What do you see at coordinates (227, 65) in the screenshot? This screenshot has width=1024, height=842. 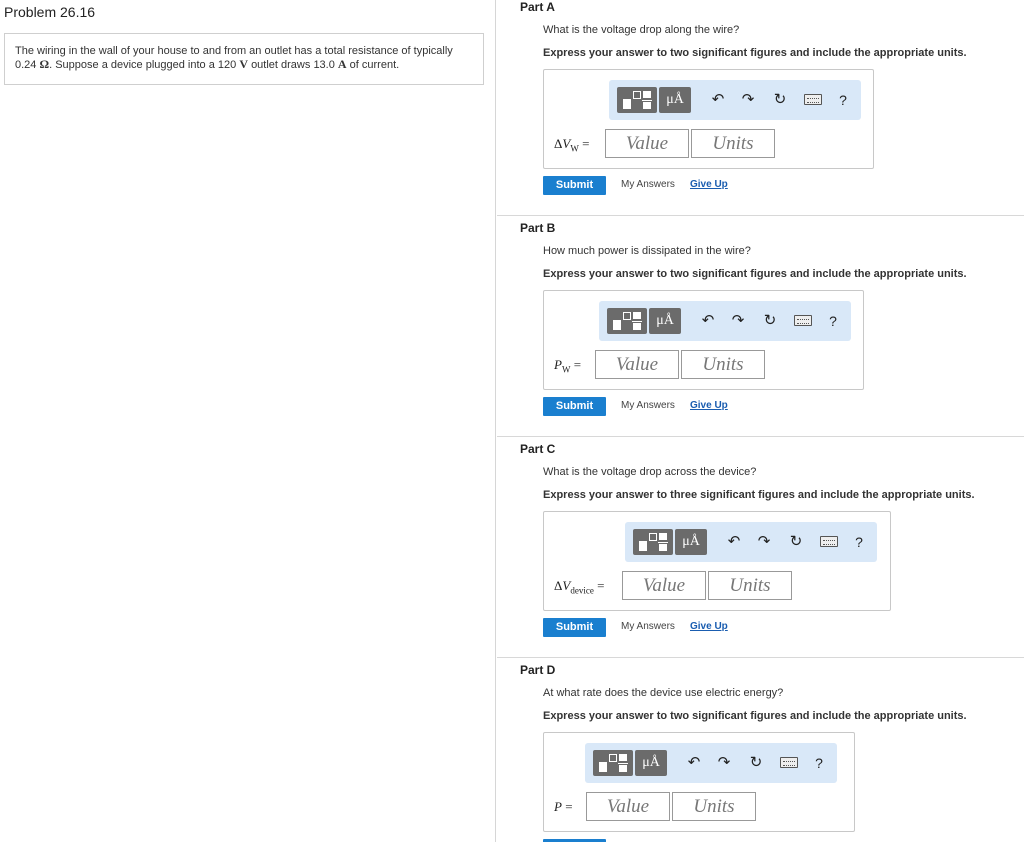 I see `voltage-value: 120` at bounding box center [227, 65].